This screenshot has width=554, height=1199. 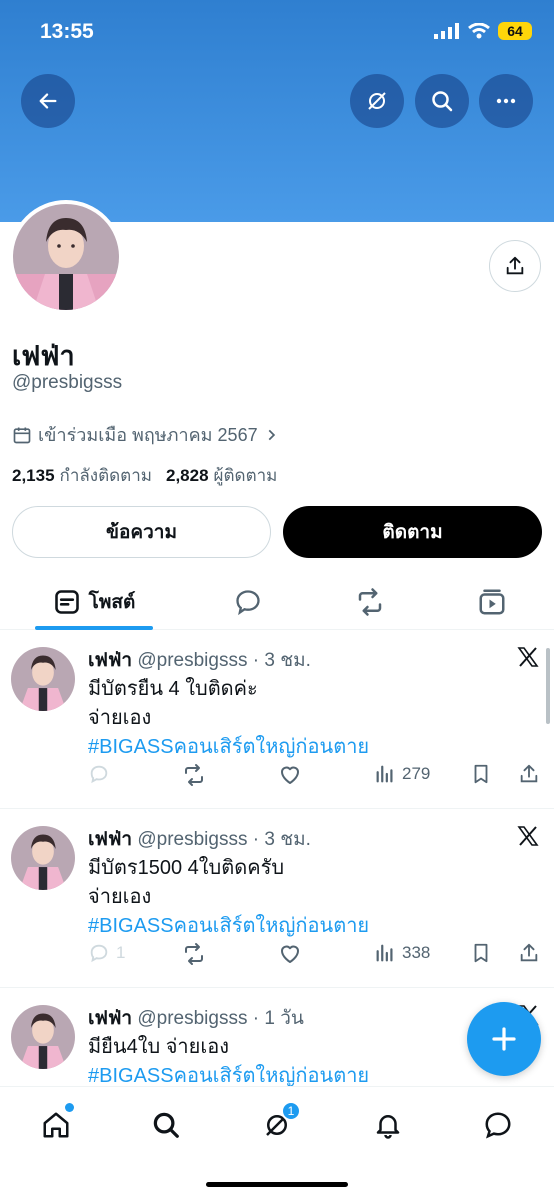 What do you see at coordinates (66, 257) in the screenshot?
I see `profile-avatar` at bounding box center [66, 257].